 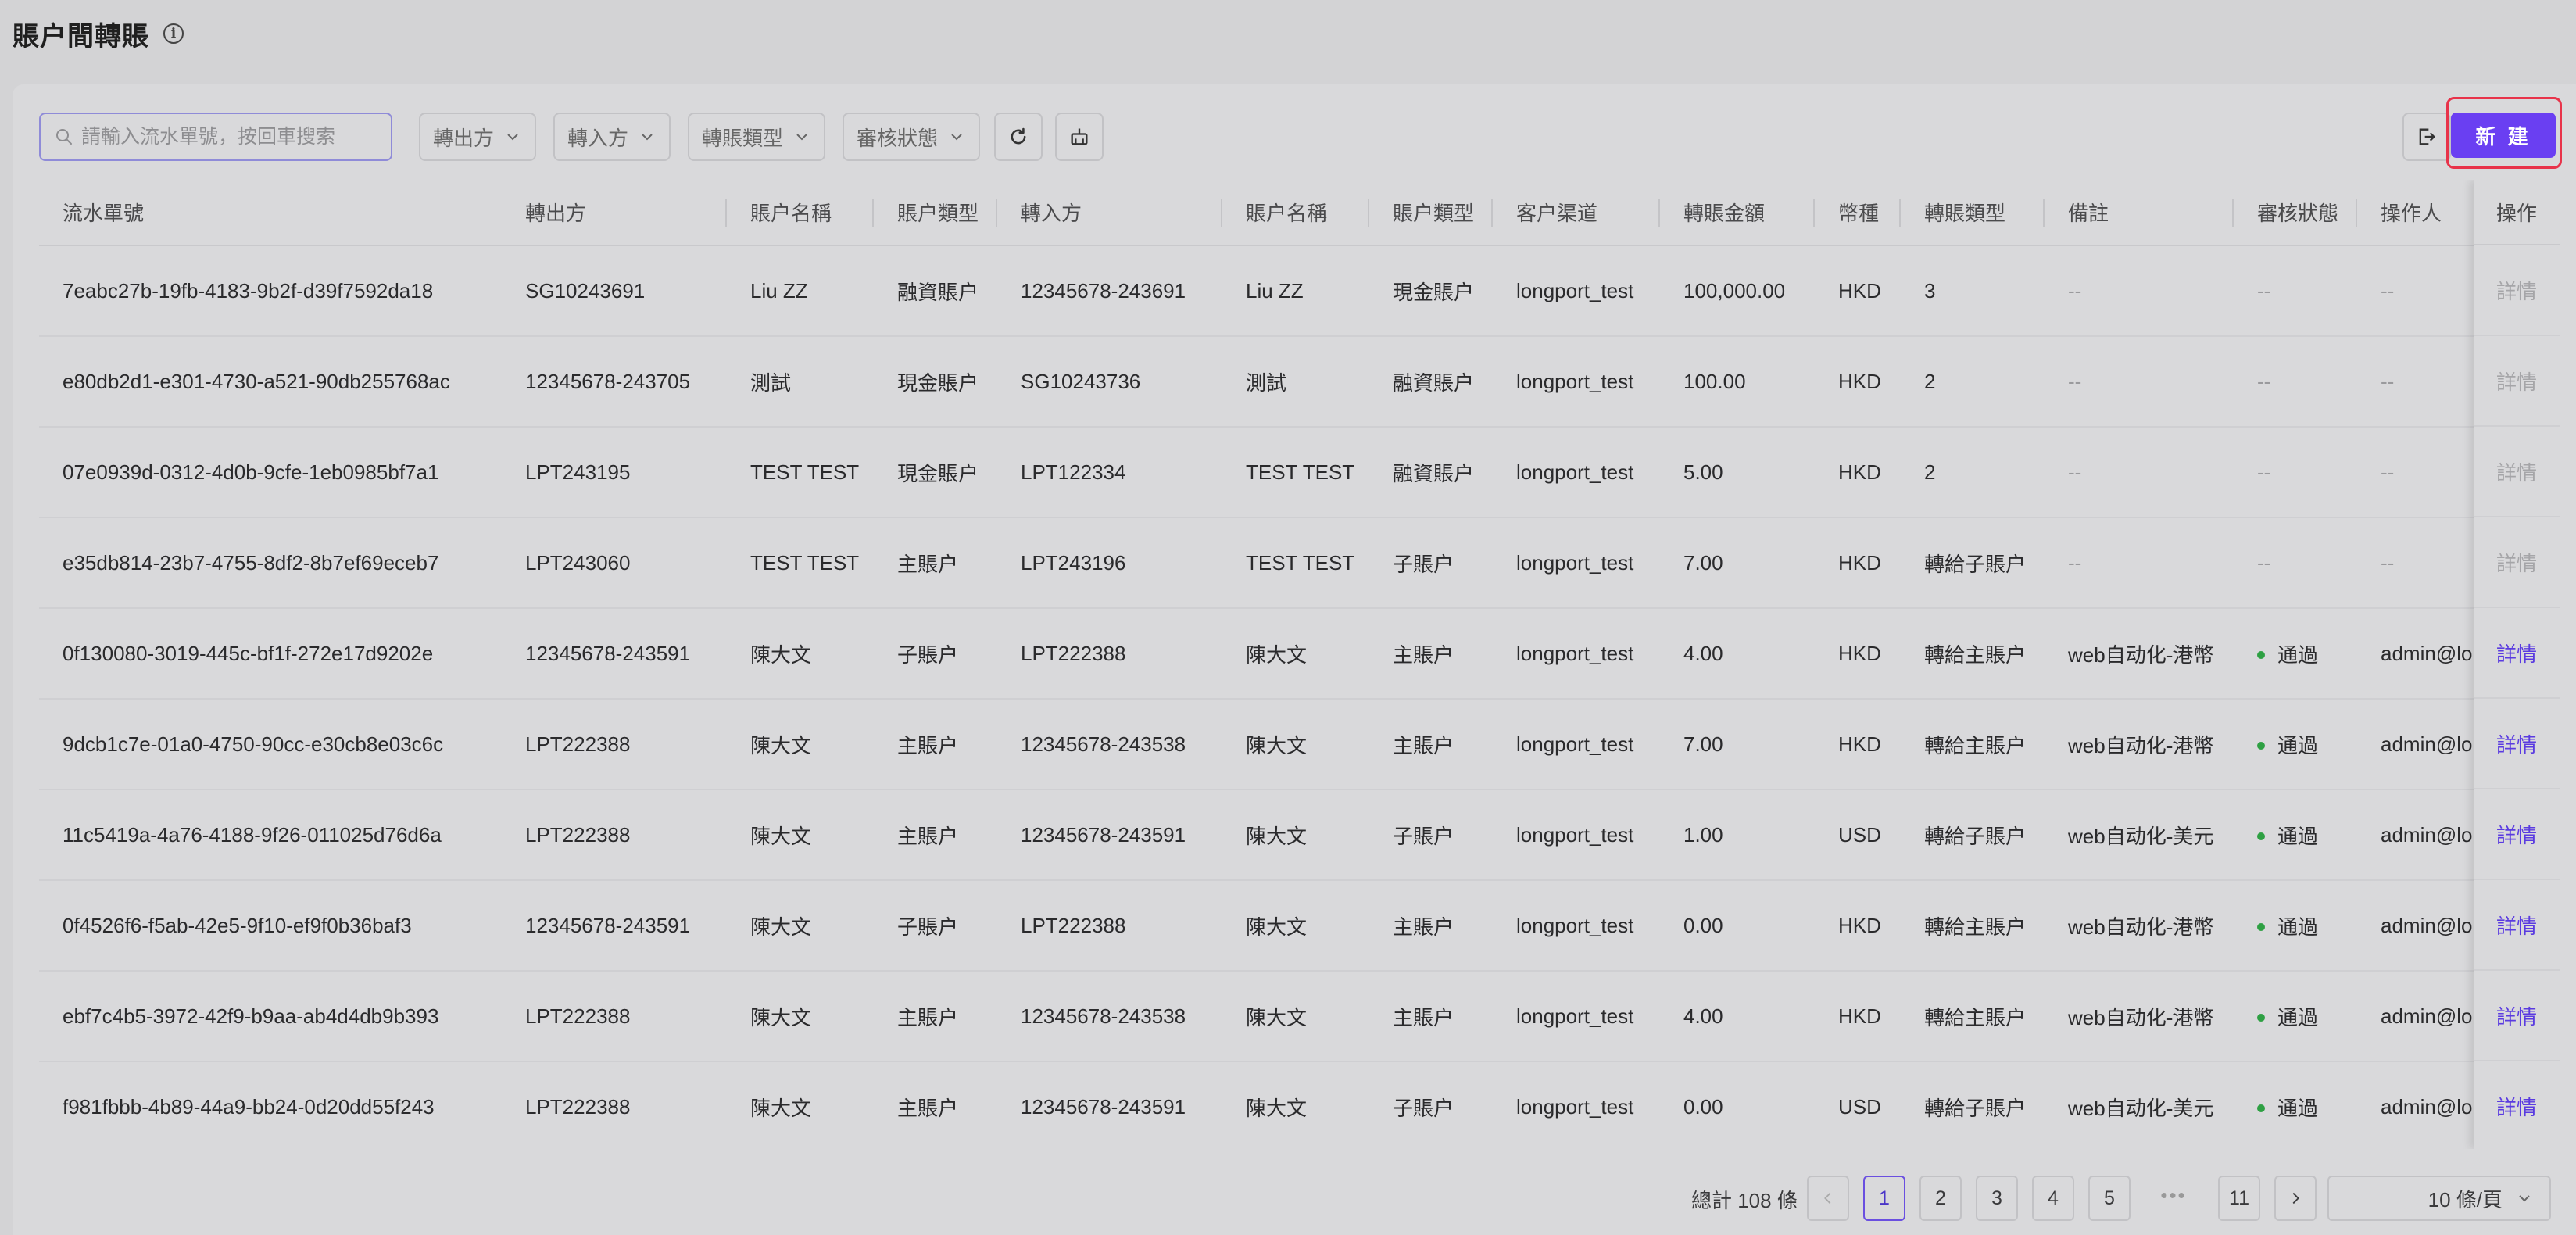 I want to click on search-input, so click(x=229, y=137).